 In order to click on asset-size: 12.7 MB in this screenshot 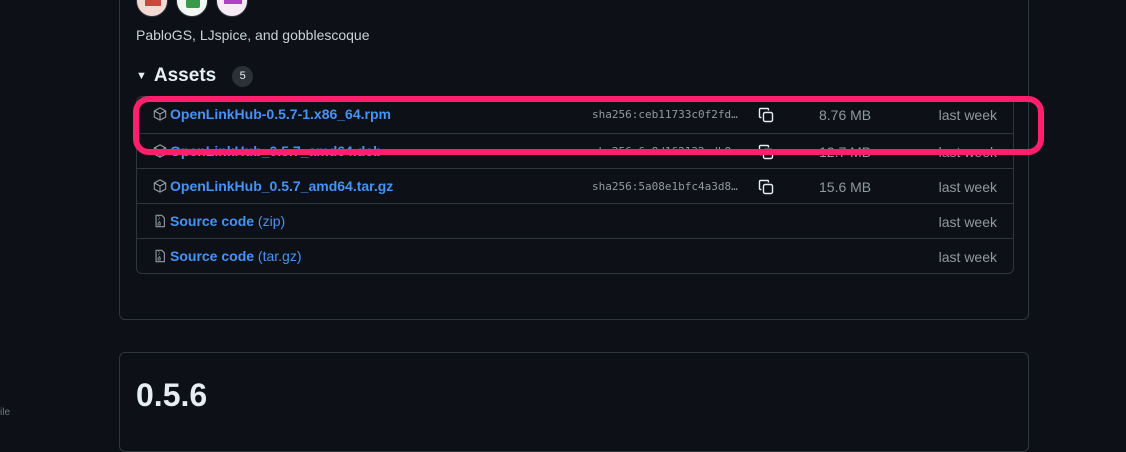, I will do `click(845, 152)`.